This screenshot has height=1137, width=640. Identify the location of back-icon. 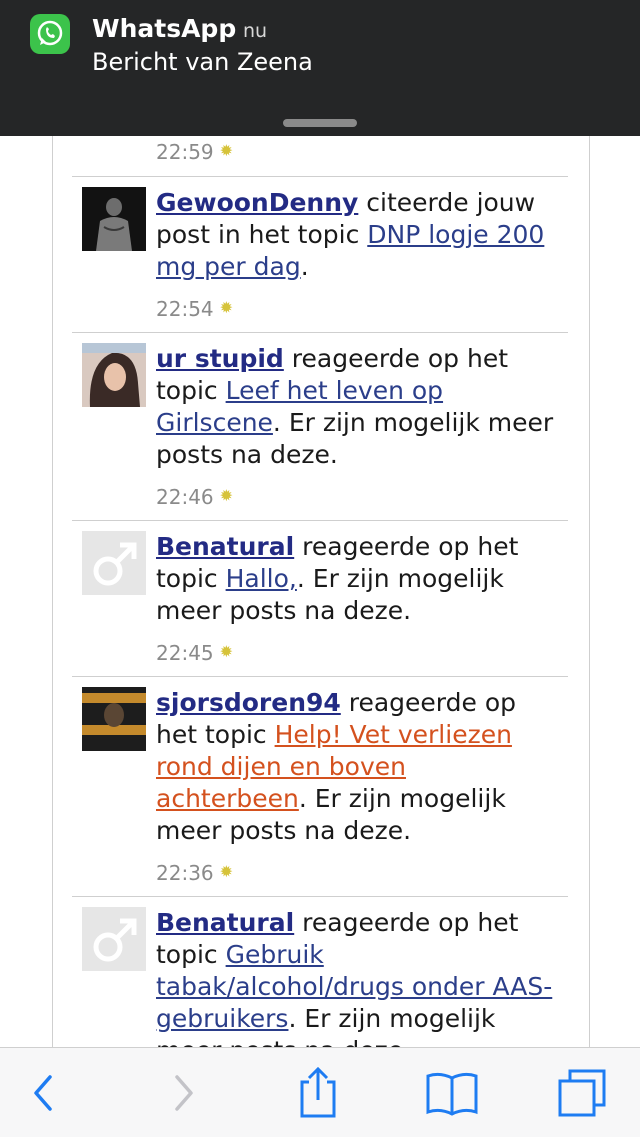
(43, 1093).